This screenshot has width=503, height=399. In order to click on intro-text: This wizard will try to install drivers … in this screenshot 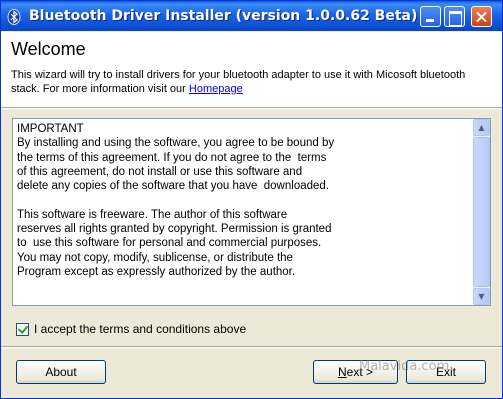, I will do `click(246, 82)`.